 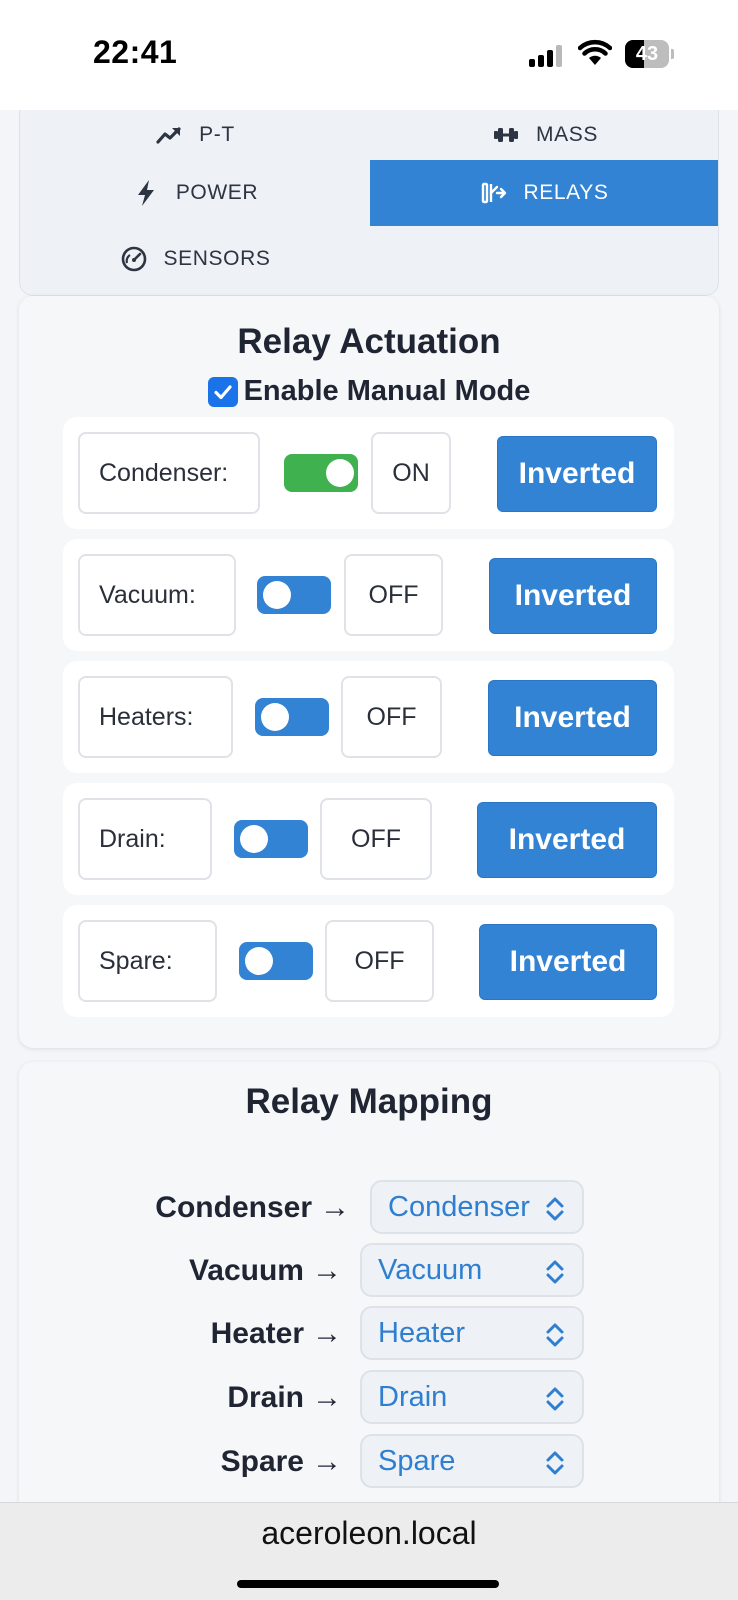 What do you see at coordinates (369, 55) in the screenshot?
I see `status-bar: 22:41 43` at bounding box center [369, 55].